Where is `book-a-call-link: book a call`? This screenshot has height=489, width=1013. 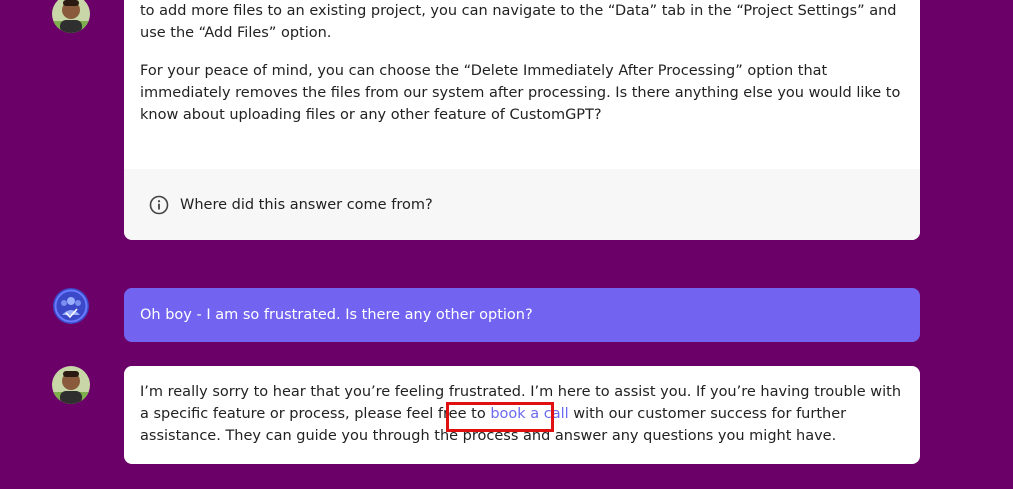 book-a-call-link: book a call is located at coordinates (529, 414).